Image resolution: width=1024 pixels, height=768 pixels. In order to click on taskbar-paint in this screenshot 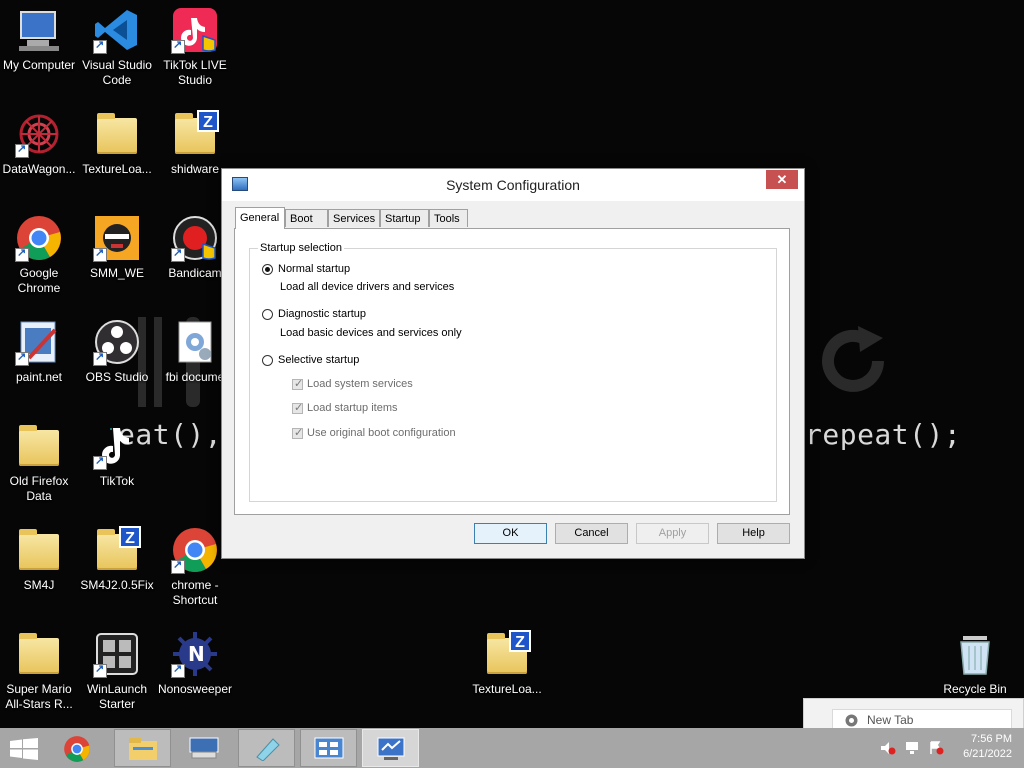, I will do `click(266, 748)`.